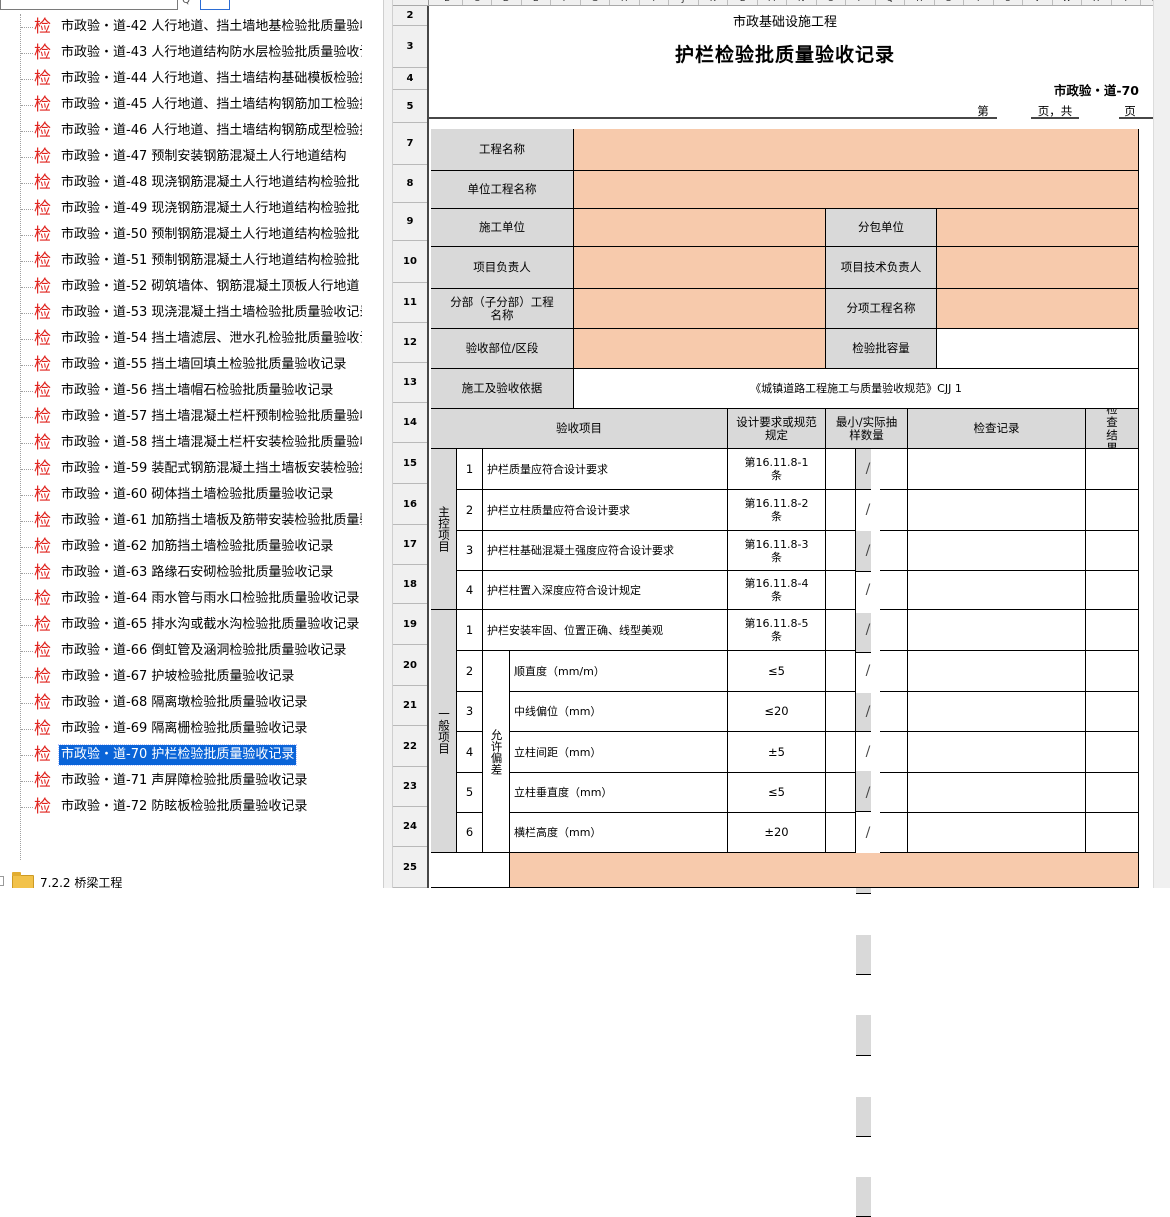 The width and height of the screenshot is (1170, 1217). Describe the element at coordinates (183, 729) in the screenshot. I see `tree-item: 检市政验・道-69 隔离栅检验批质量验收记录` at that location.